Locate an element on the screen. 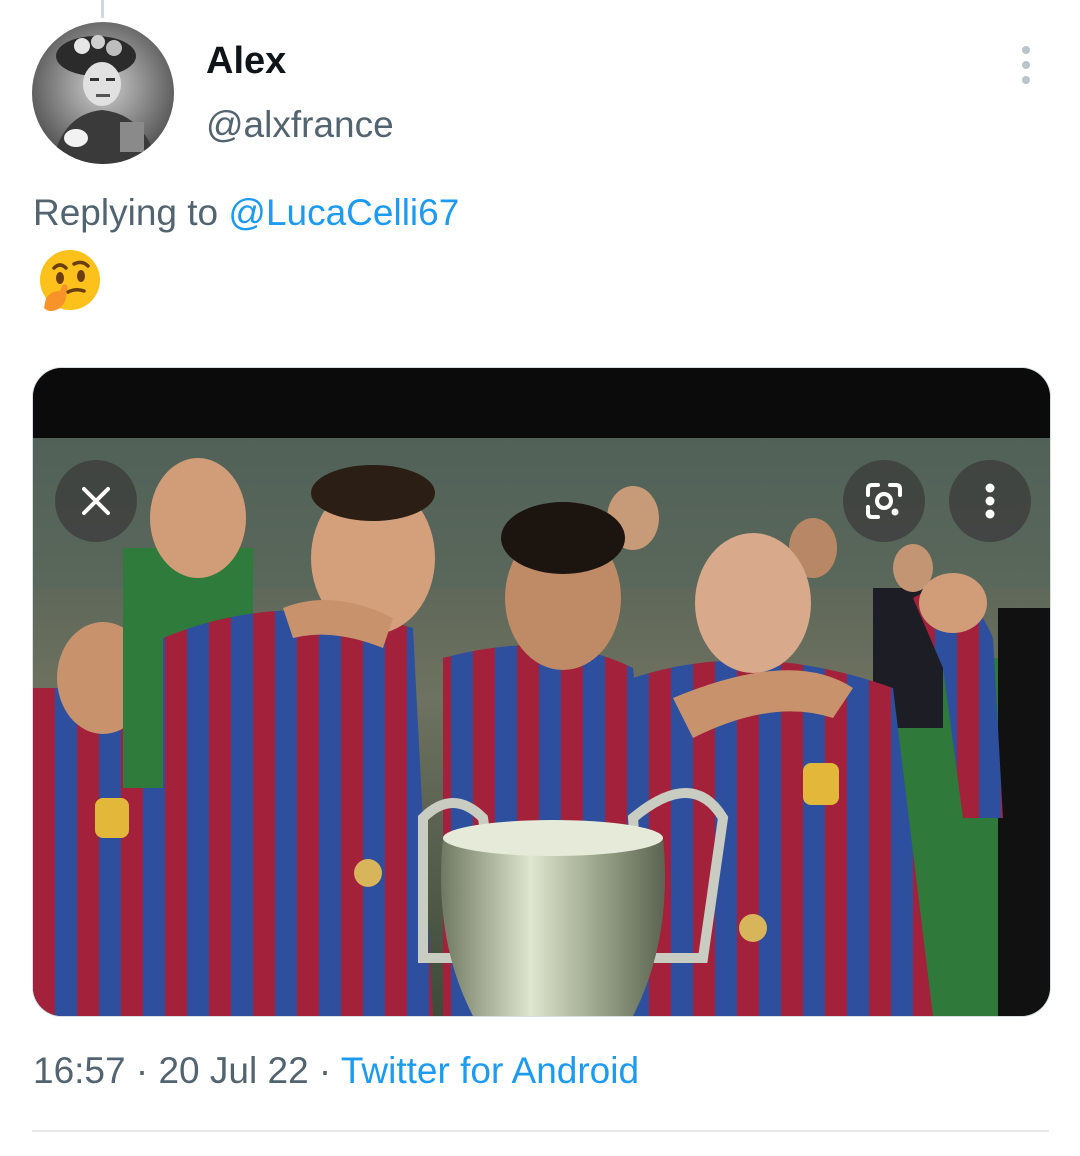 The image size is (1080, 1156). lens-icon is located at coordinates (884, 501).